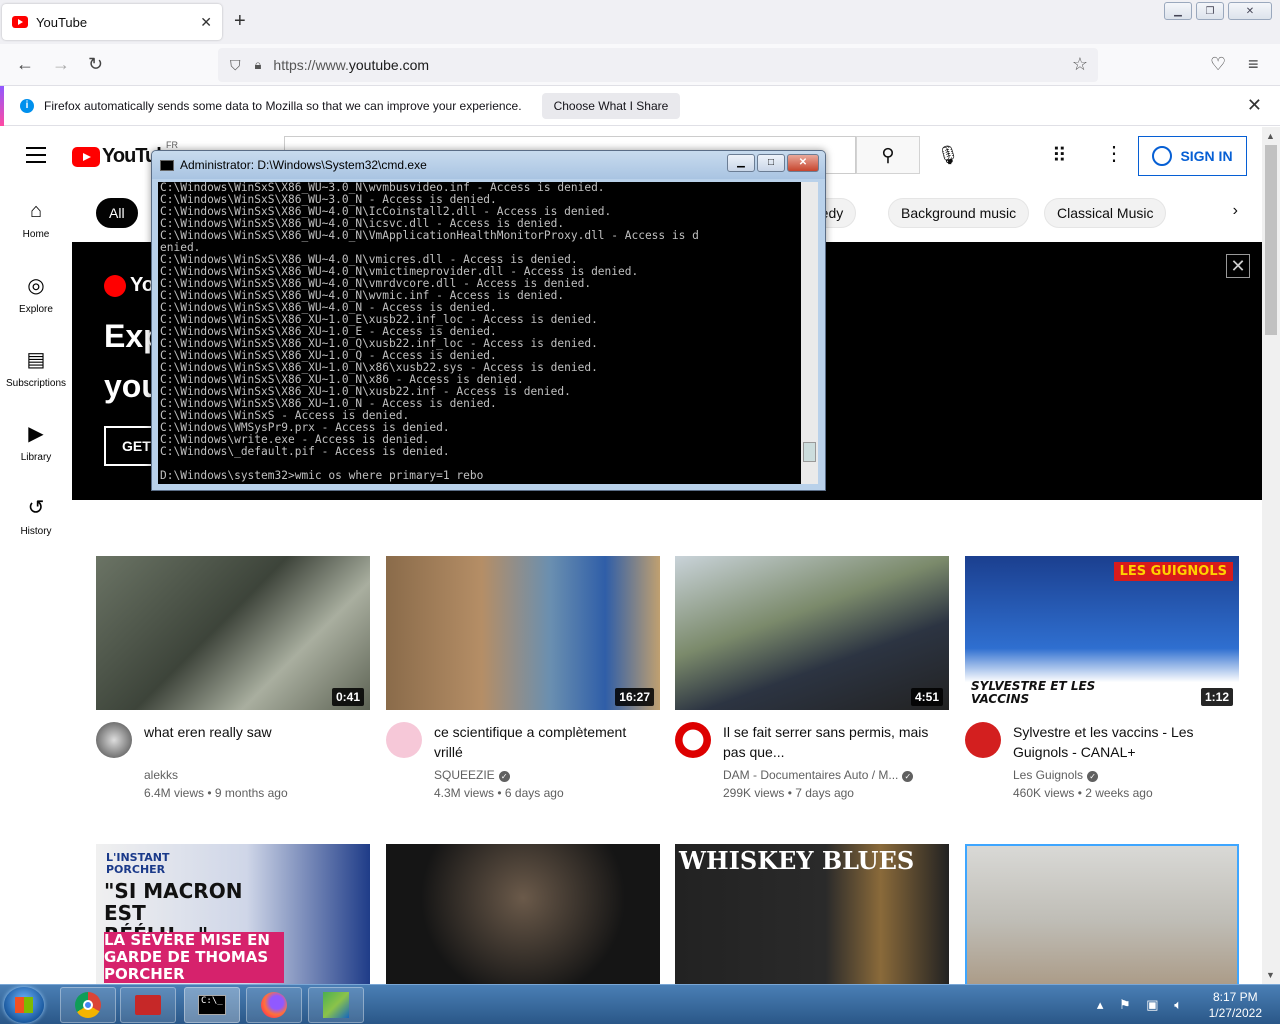 The image size is (1280, 1024). I want to click on view-count: 4.3M views, so click(464, 793).